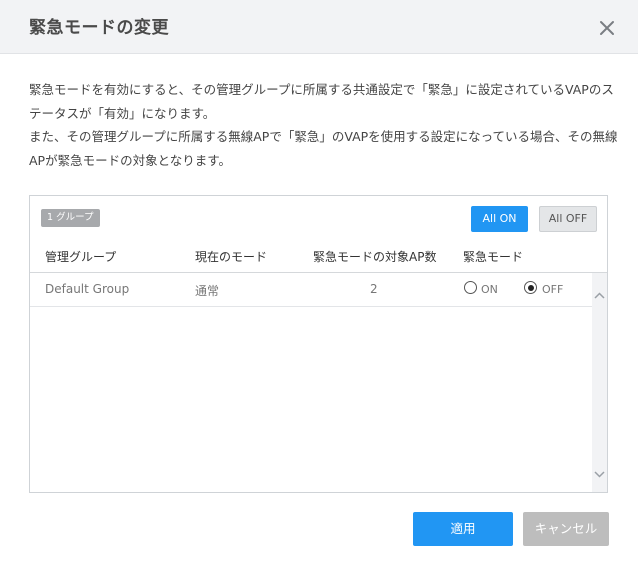 The image size is (638, 570). Describe the element at coordinates (87, 289) in the screenshot. I see `cell-group-name: Default Group` at that location.